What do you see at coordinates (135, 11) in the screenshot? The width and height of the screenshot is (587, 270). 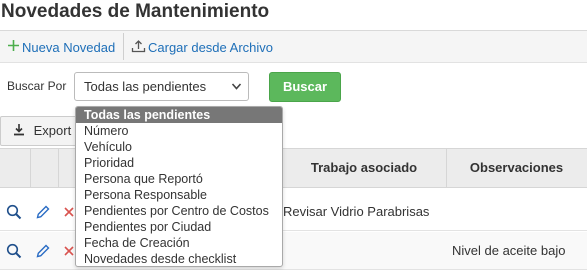 I see `page-title: Novedades de Mantenimiento` at bounding box center [135, 11].